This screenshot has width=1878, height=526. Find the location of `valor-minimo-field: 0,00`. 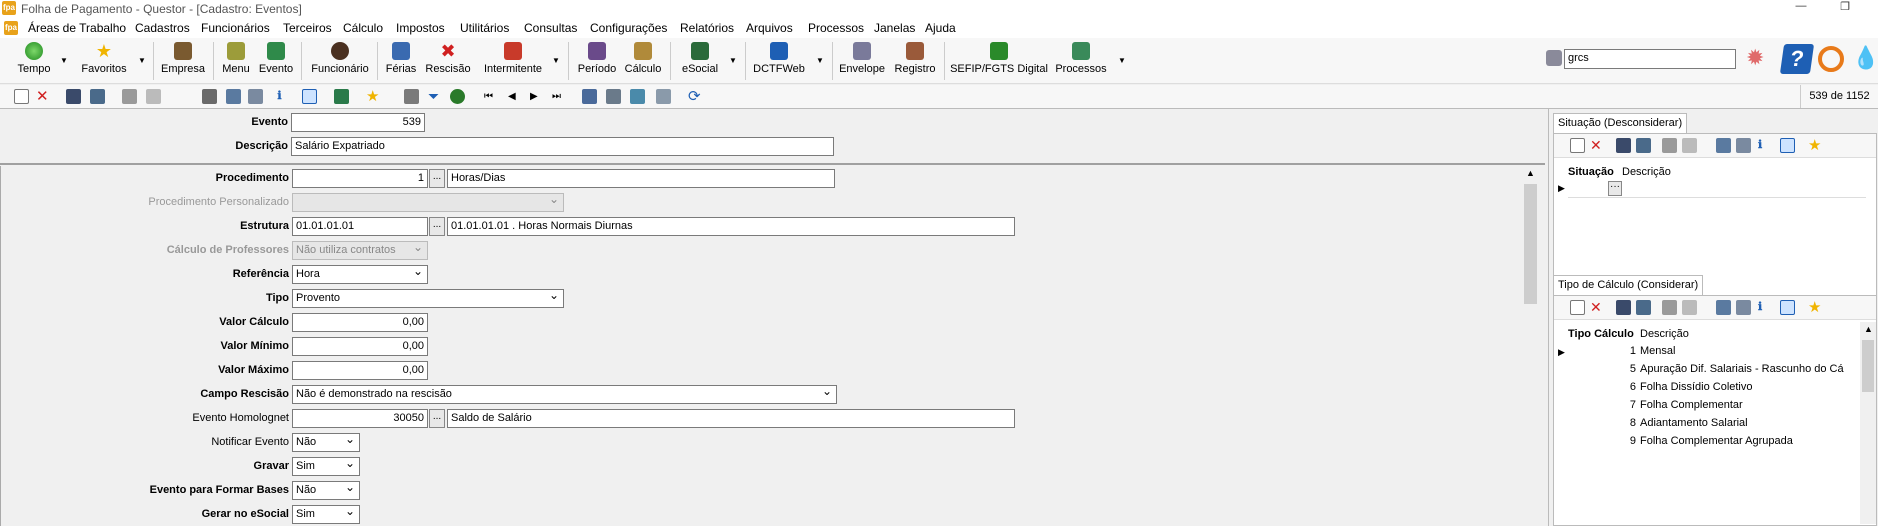

valor-minimo-field: 0,00 is located at coordinates (360, 346).